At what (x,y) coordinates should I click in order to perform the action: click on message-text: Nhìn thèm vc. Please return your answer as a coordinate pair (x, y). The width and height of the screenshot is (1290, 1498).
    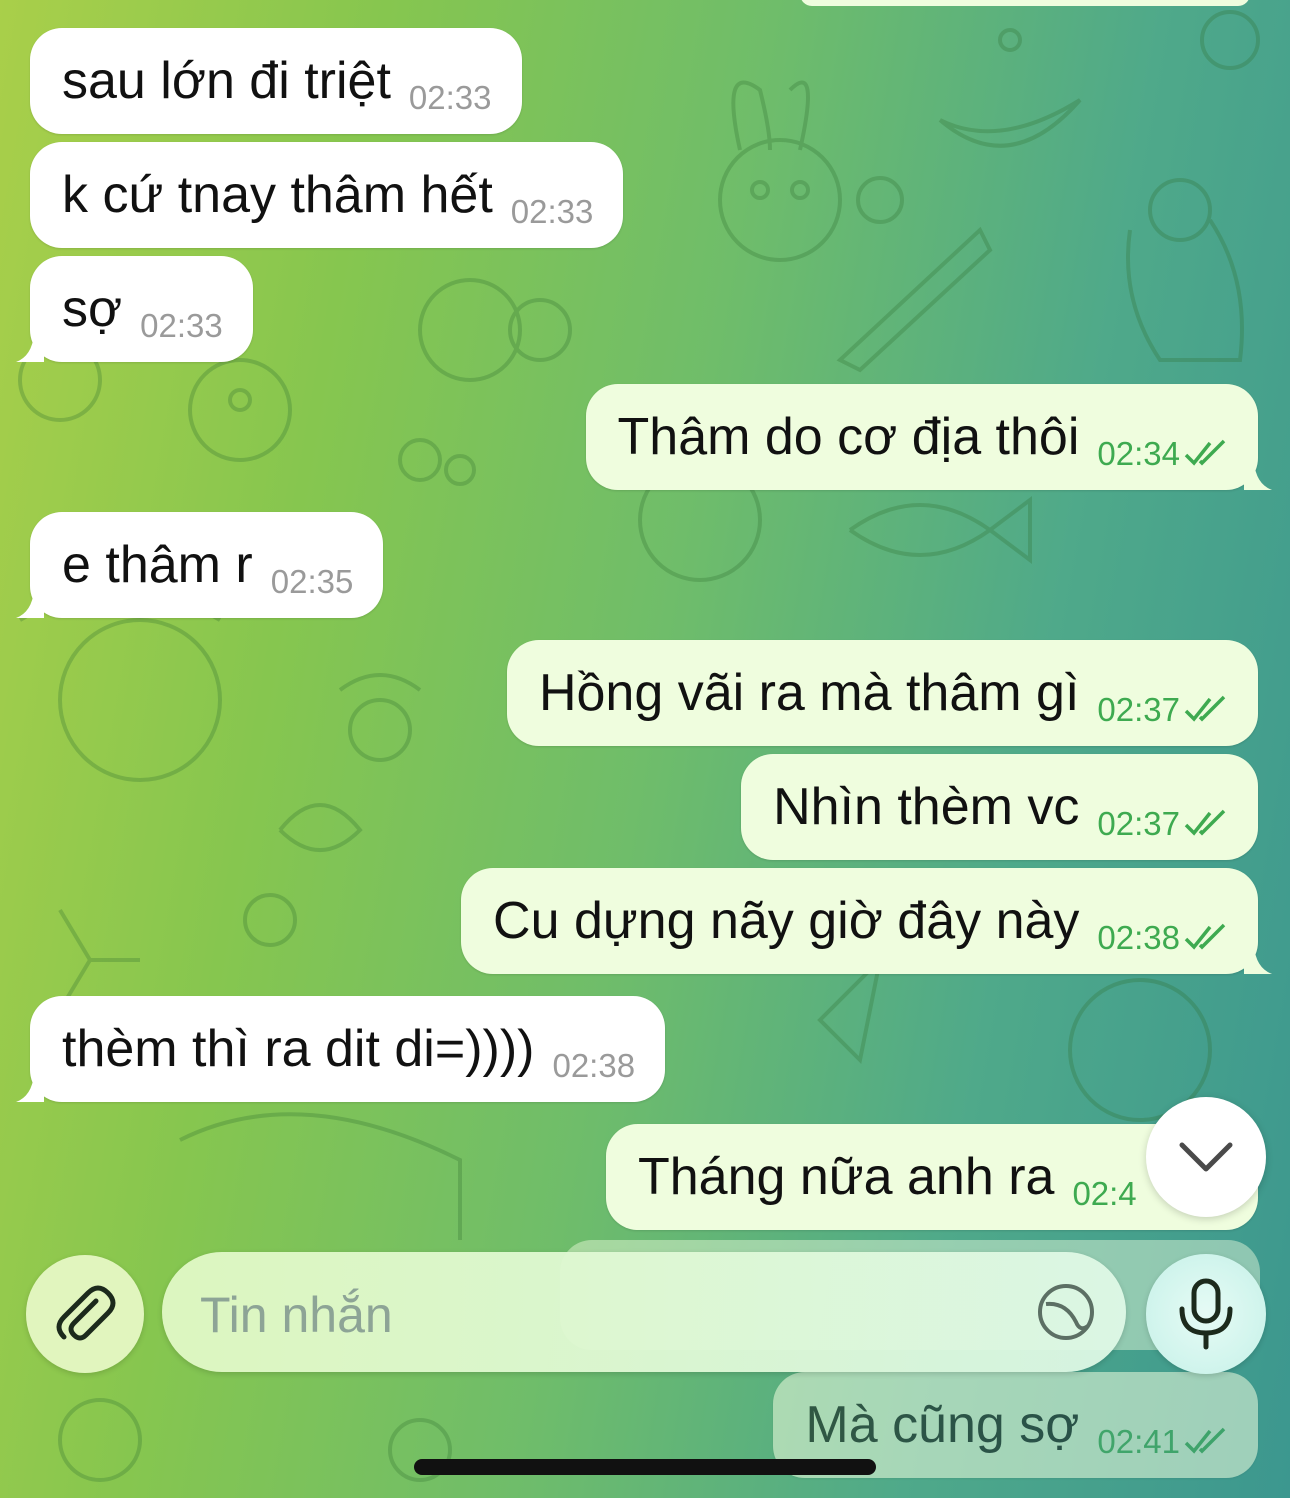
    Looking at the image, I should click on (926, 807).